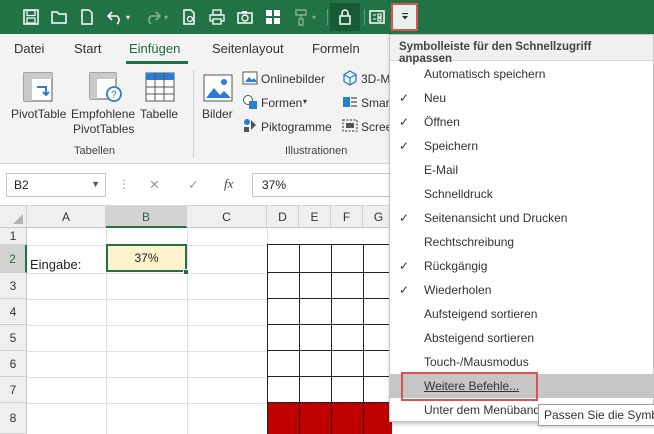  Describe the element at coordinates (154, 185) in the screenshot. I see `cancel-icon: ✕` at that location.